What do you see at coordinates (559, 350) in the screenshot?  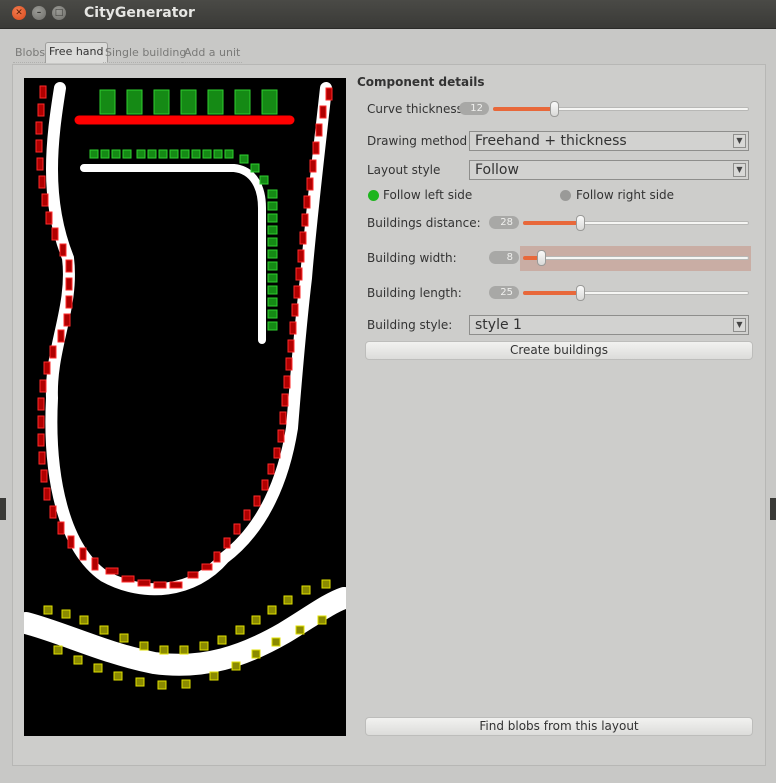 I see `create-buildings-button: Create buildings` at bounding box center [559, 350].